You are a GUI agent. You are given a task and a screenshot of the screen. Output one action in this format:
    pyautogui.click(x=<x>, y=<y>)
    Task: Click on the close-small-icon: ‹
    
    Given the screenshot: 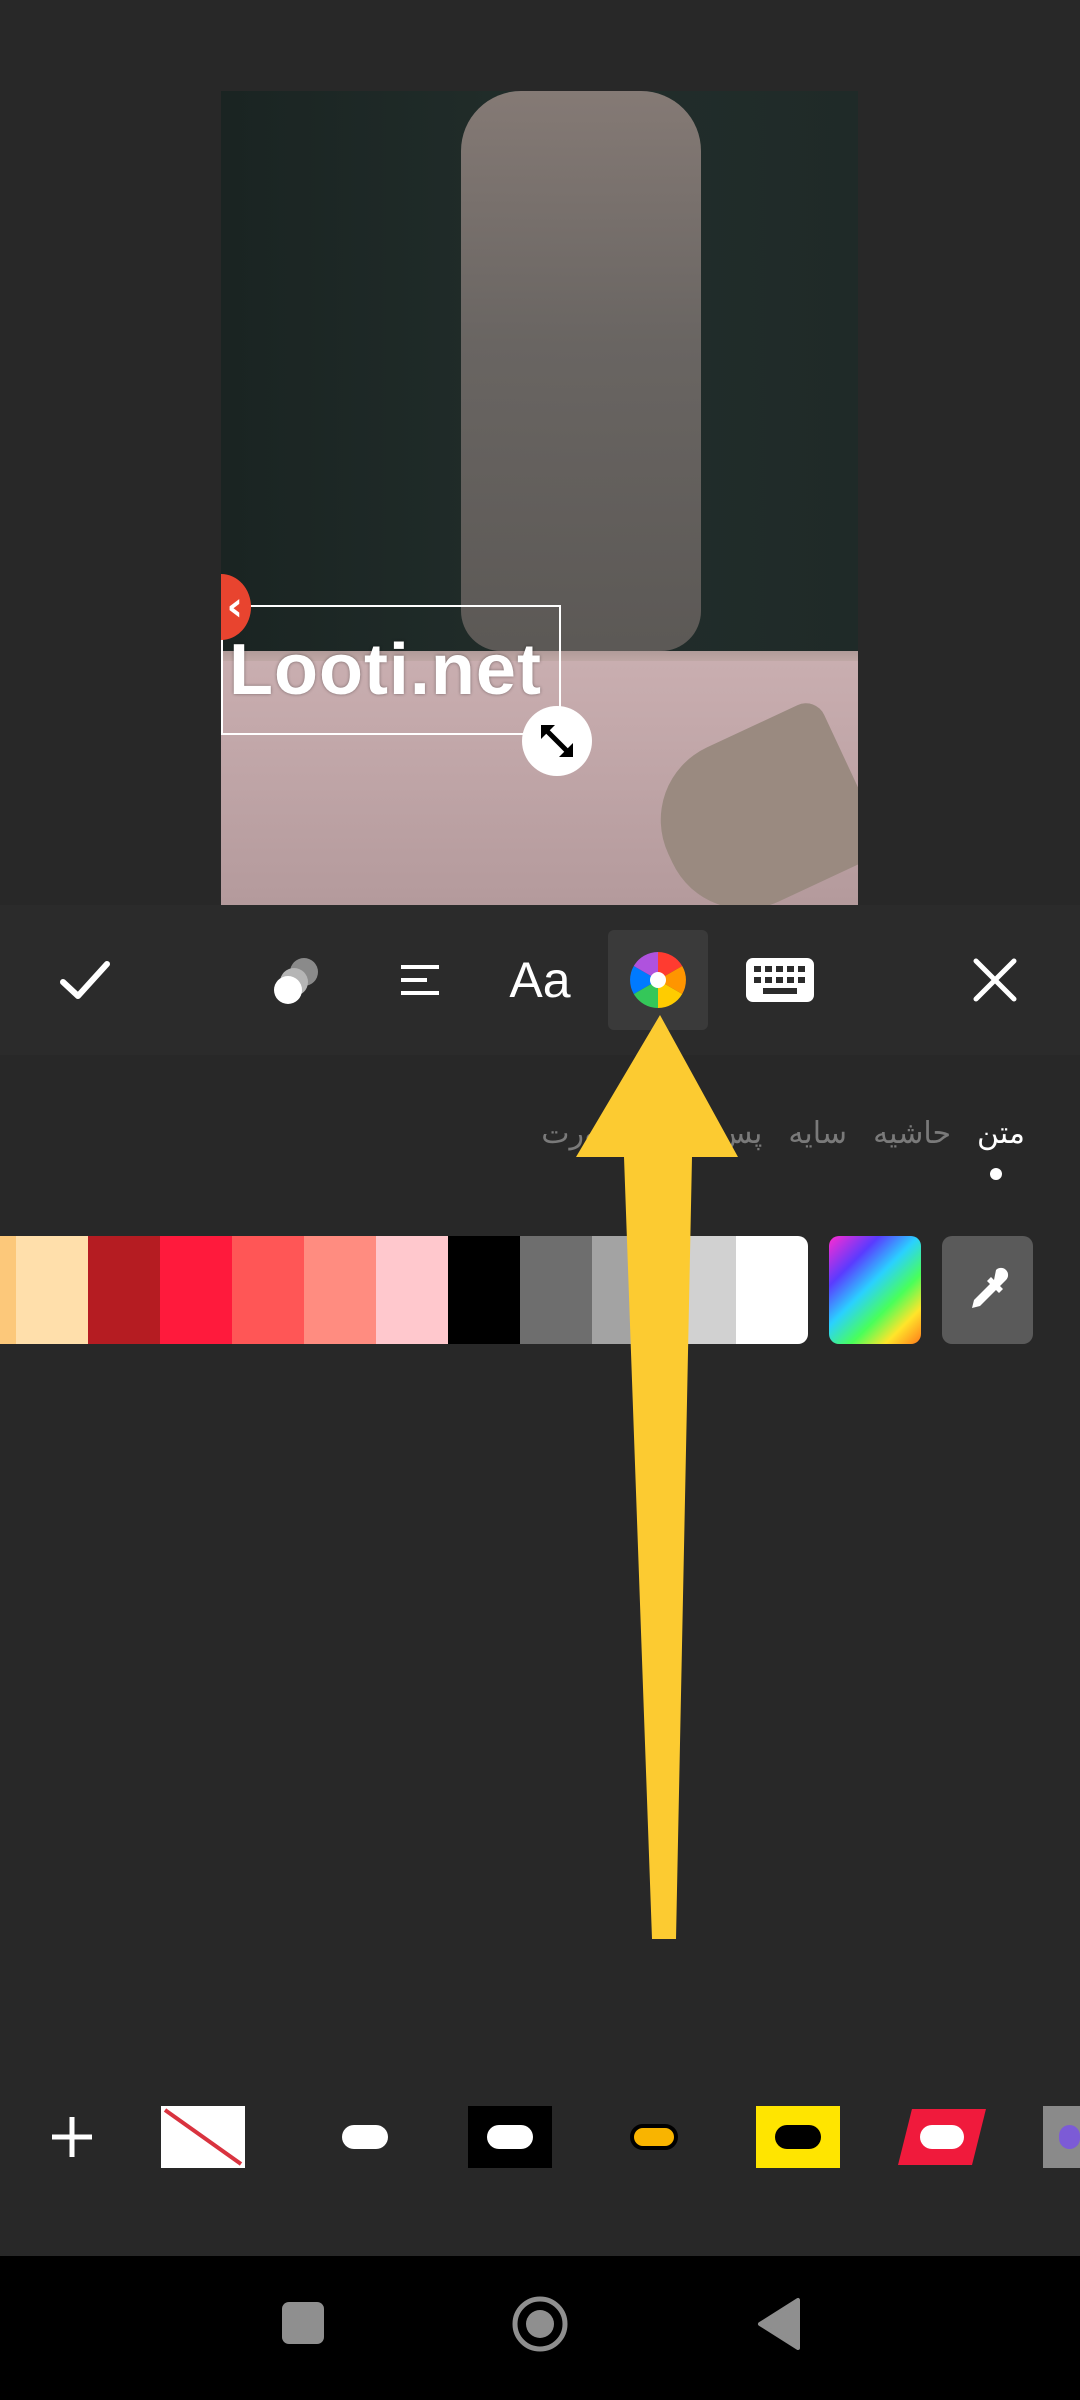 What is the action you would take?
    pyautogui.click(x=234, y=607)
    